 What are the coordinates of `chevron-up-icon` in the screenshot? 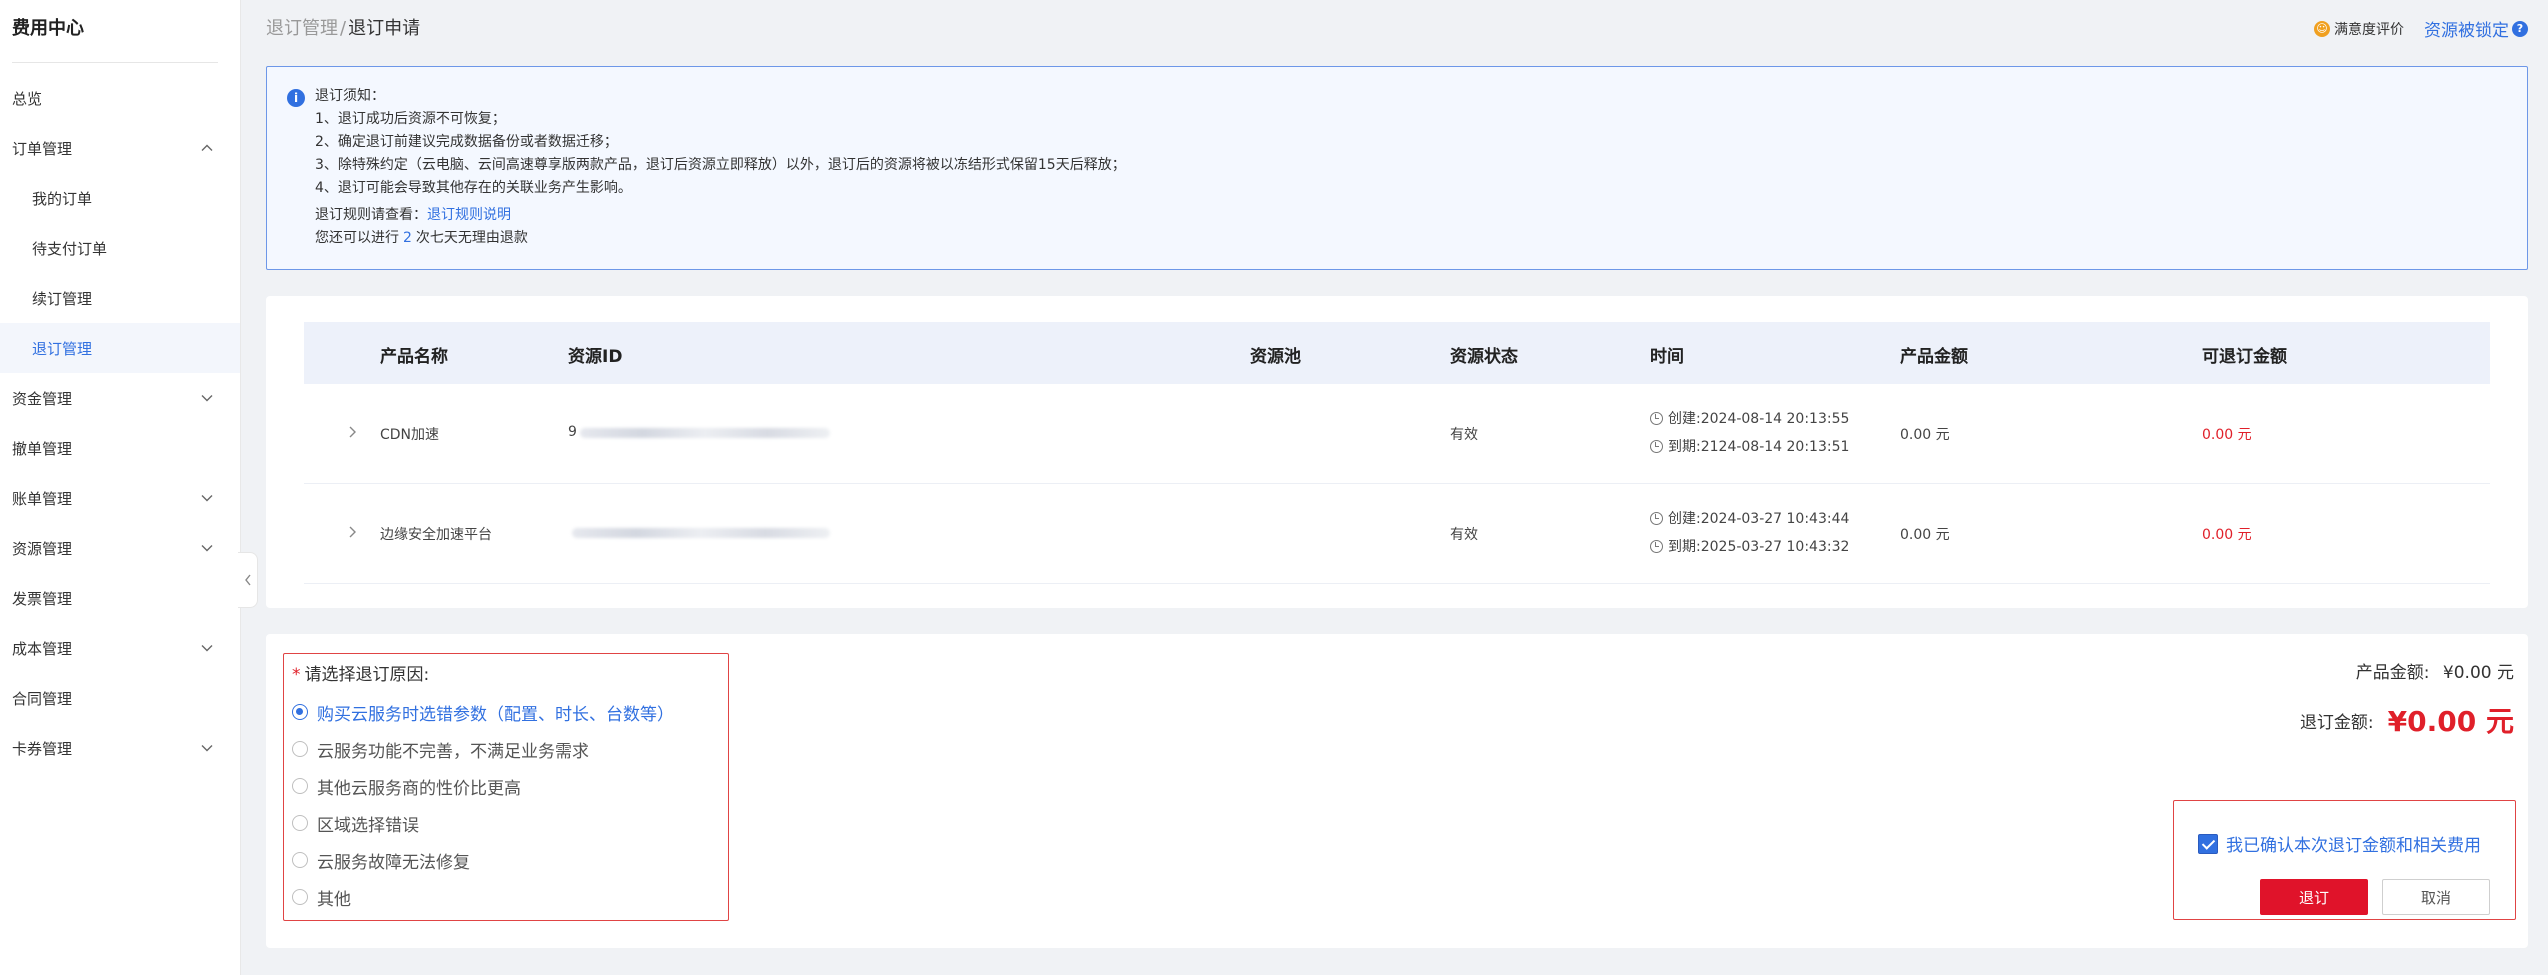 It's located at (207, 147).